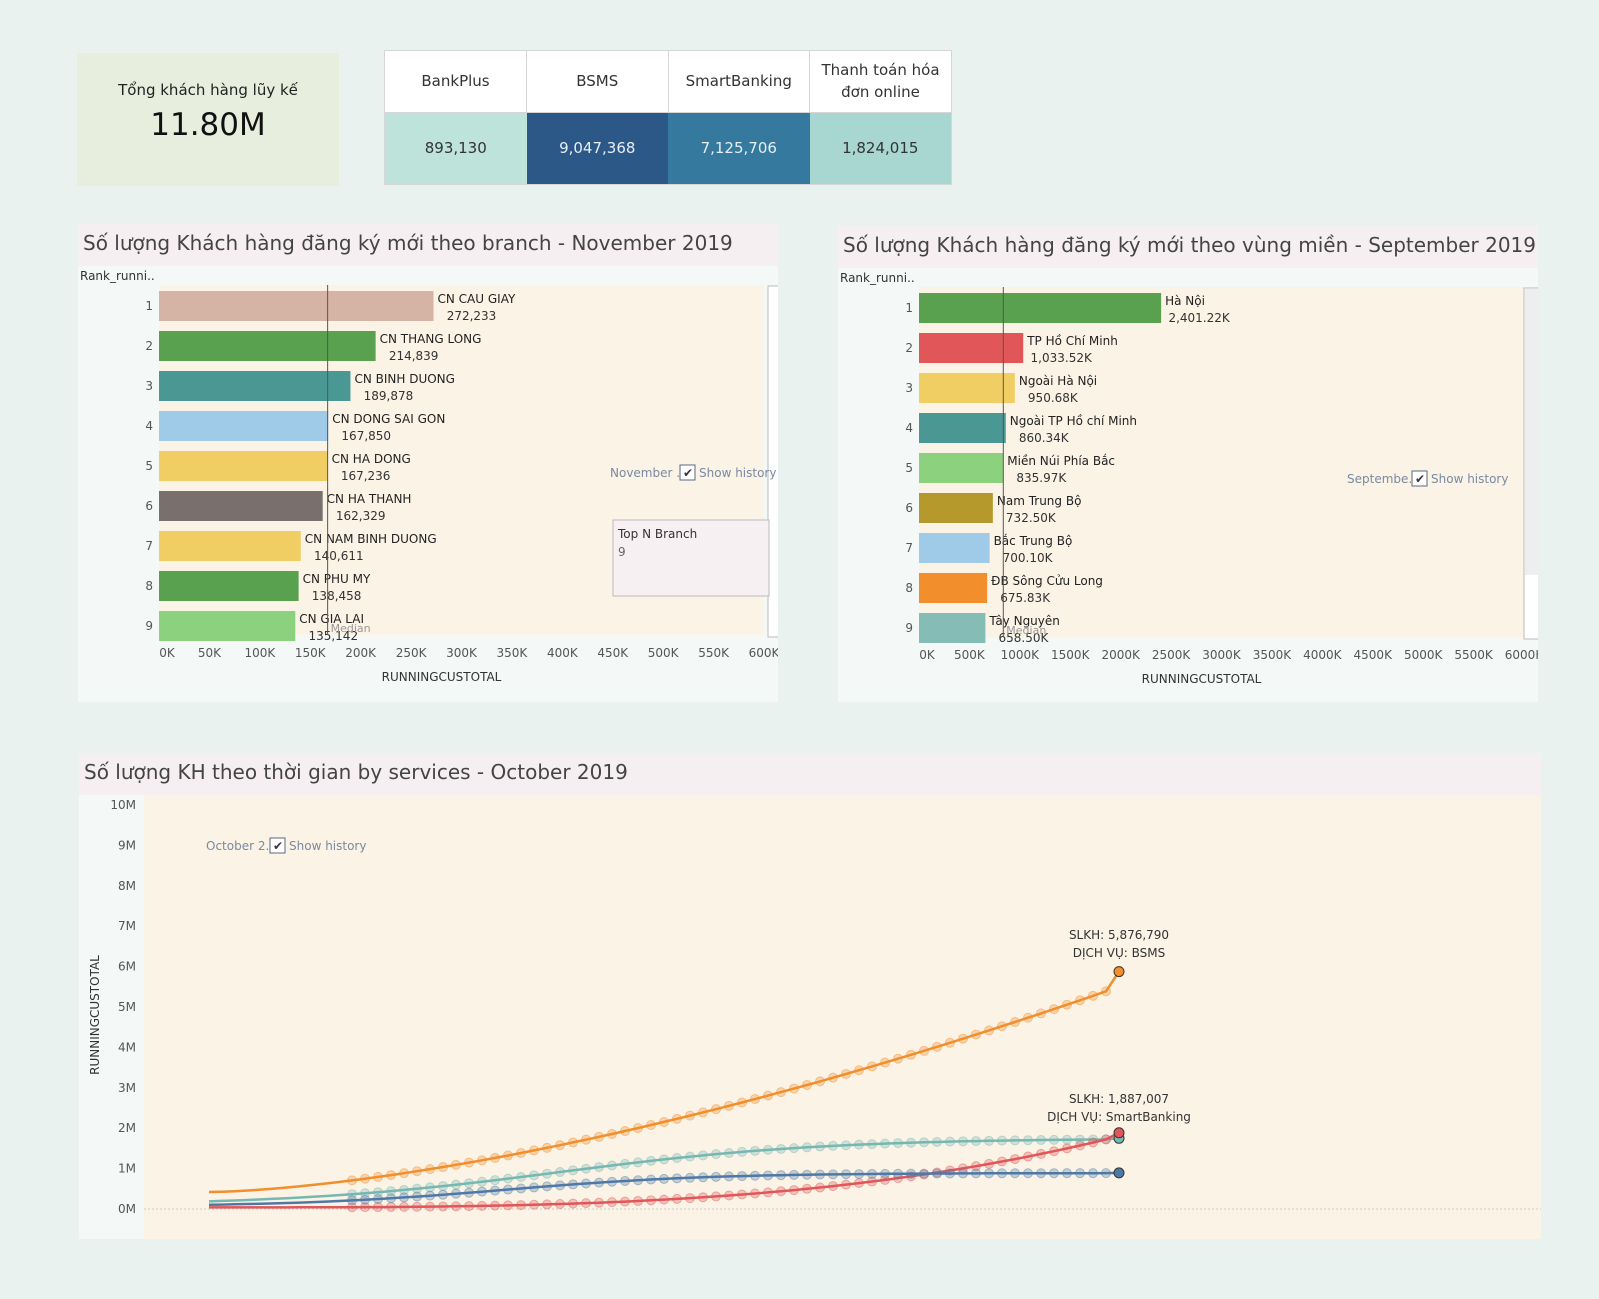  What do you see at coordinates (1374, 655) in the screenshot?
I see `x-tick-label: 4500K` at bounding box center [1374, 655].